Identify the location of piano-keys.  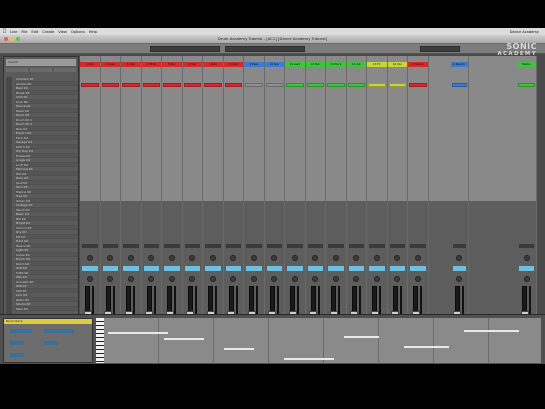
(100, 340).